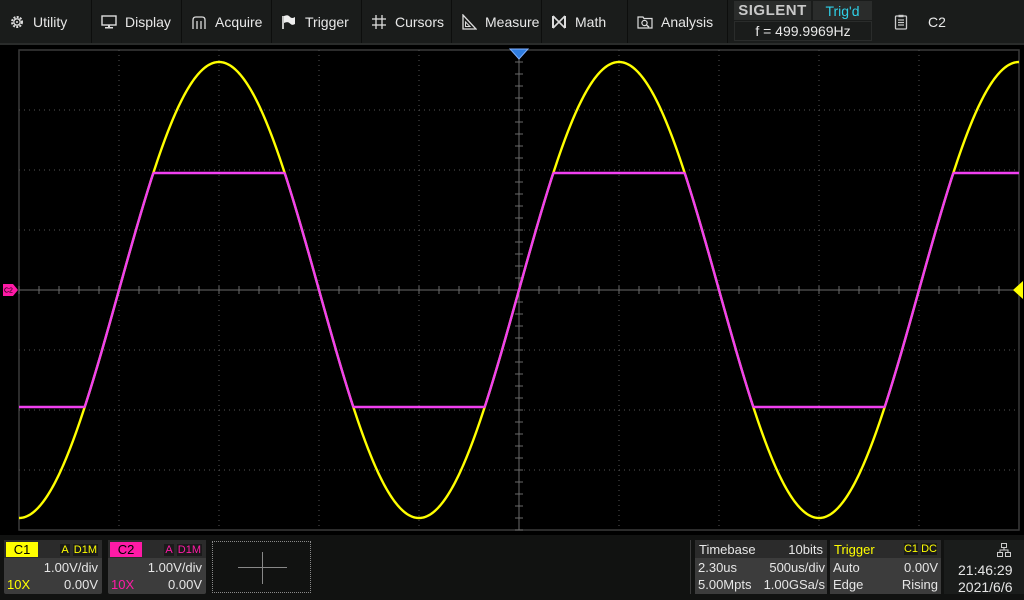 This screenshot has width=1024, height=600. What do you see at coordinates (559, 22) in the screenshot?
I see `math-icon` at bounding box center [559, 22].